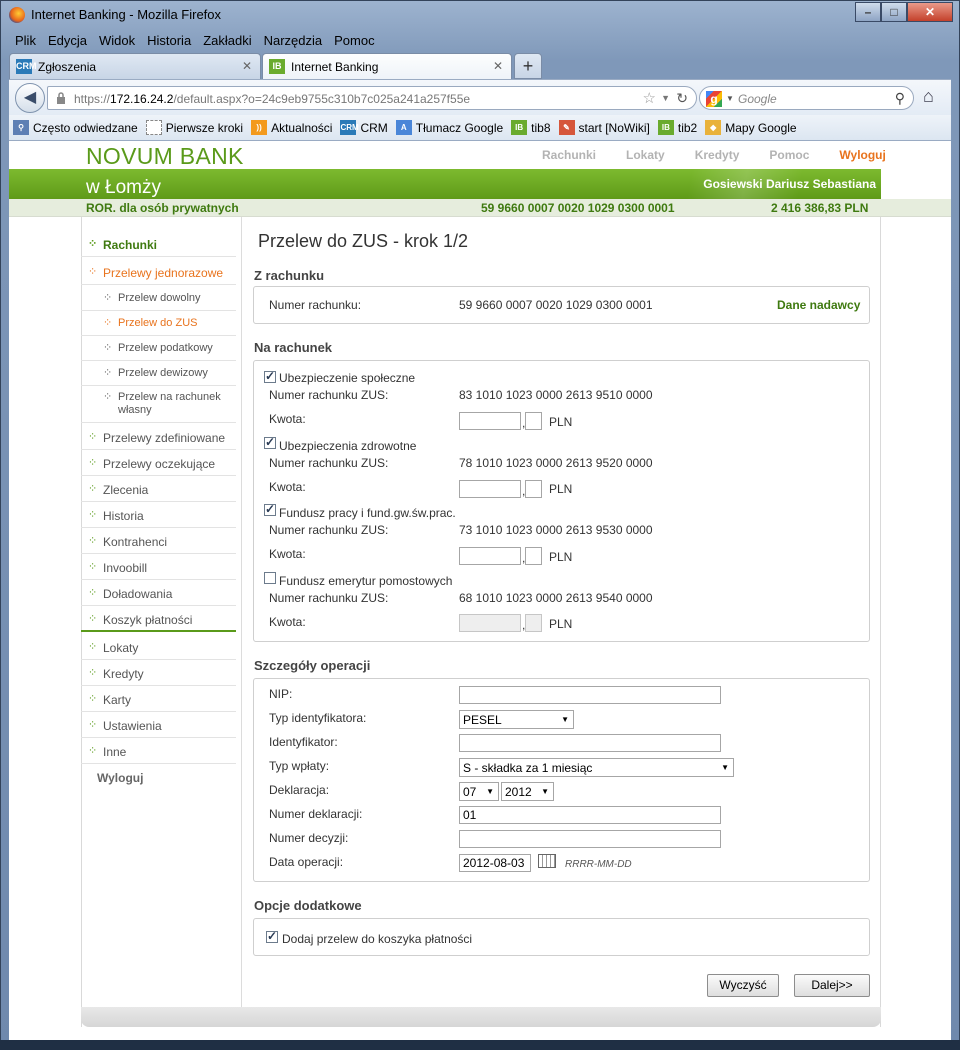 Image resolution: width=960 pixels, height=1050 pixels. What do you see at coordinates (135, 66) in the screenshot?
I see `tab-zgloszenia: CRM Zgłoszenia ✕` at bounding box center [135, 66].